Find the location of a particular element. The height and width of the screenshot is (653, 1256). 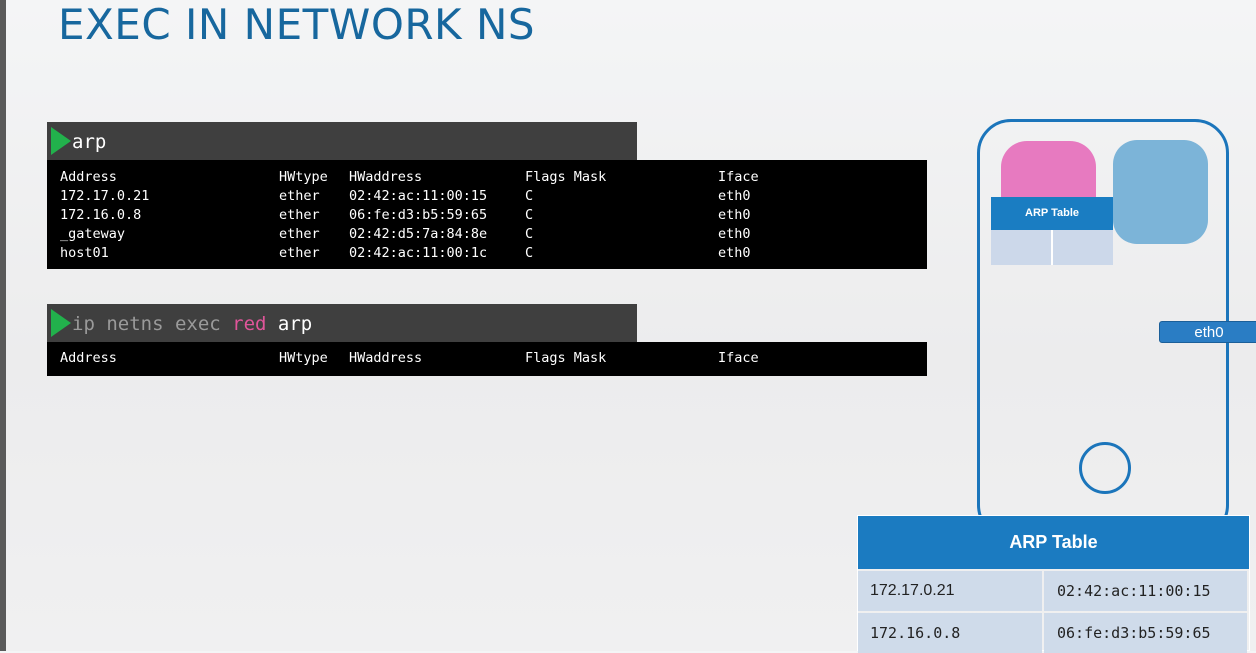

host-arp-table-row: 172.16.0.8 06:fe:d3:b5:59:65 is located at coordinates (1053, 633).